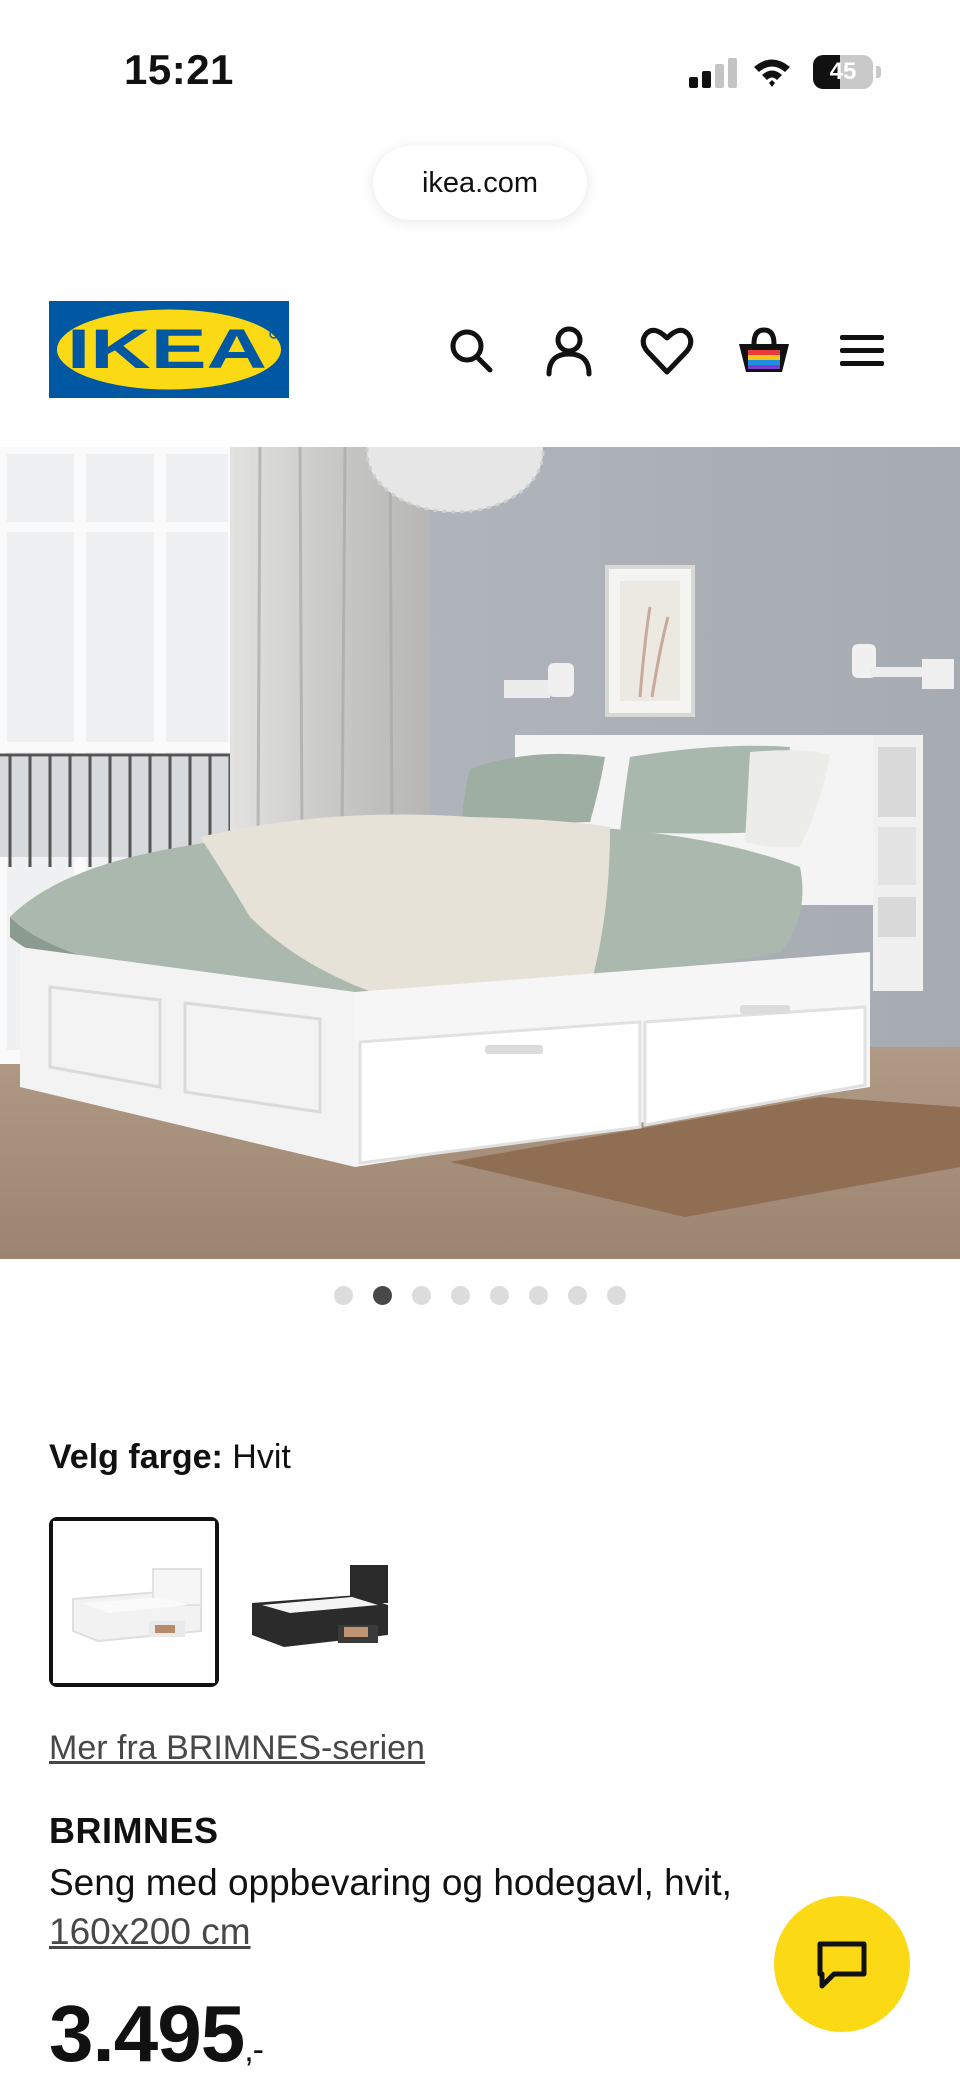 The height and width of the screenshot is (2081, 960). I want to click on profile-icon, so click(569, 350).